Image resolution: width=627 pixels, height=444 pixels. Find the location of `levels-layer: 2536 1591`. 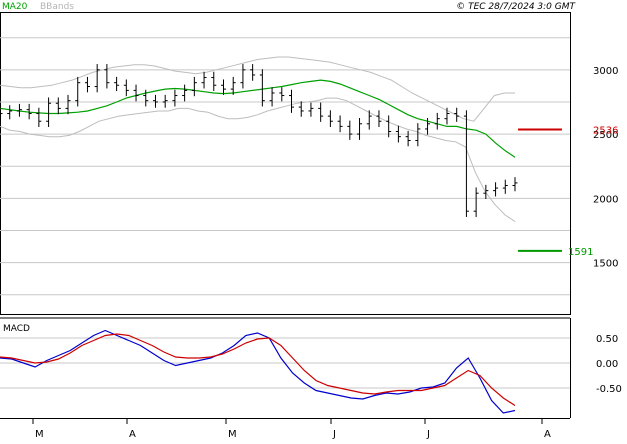

levels-layer: 2536 1591 is located at coordinates (568, 191).